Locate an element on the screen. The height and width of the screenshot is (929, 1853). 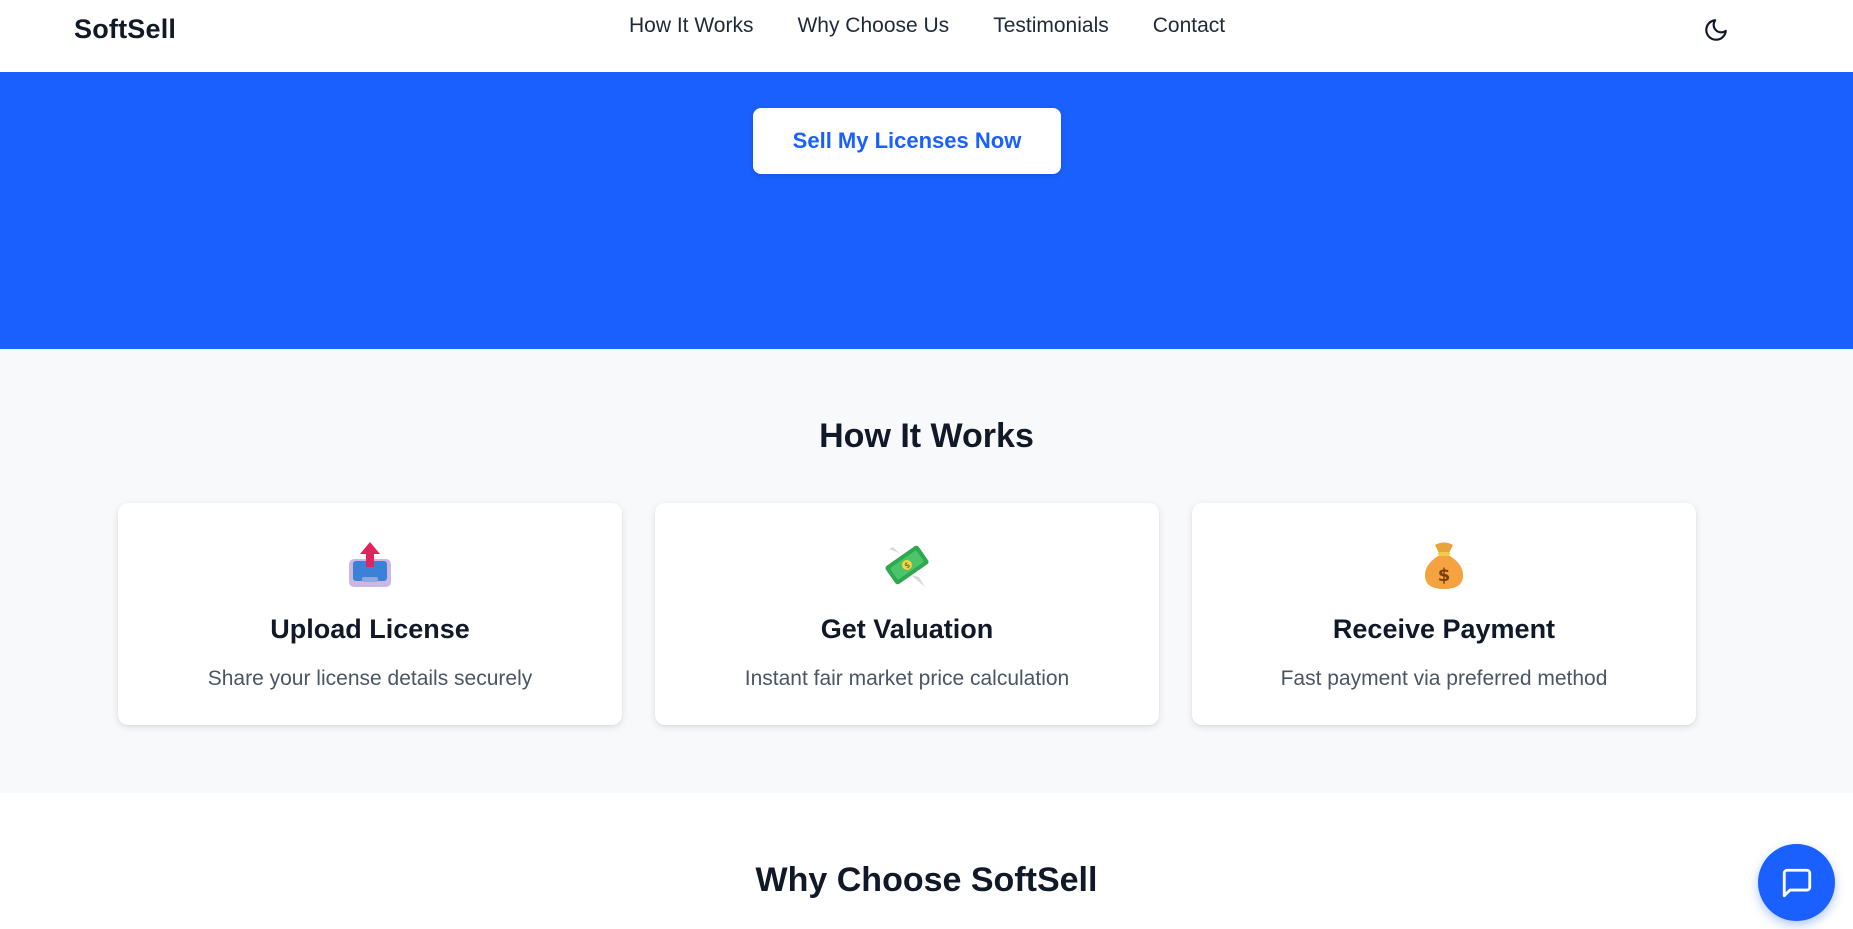
theme-toggle-button is located at coordinates (1716, 30).